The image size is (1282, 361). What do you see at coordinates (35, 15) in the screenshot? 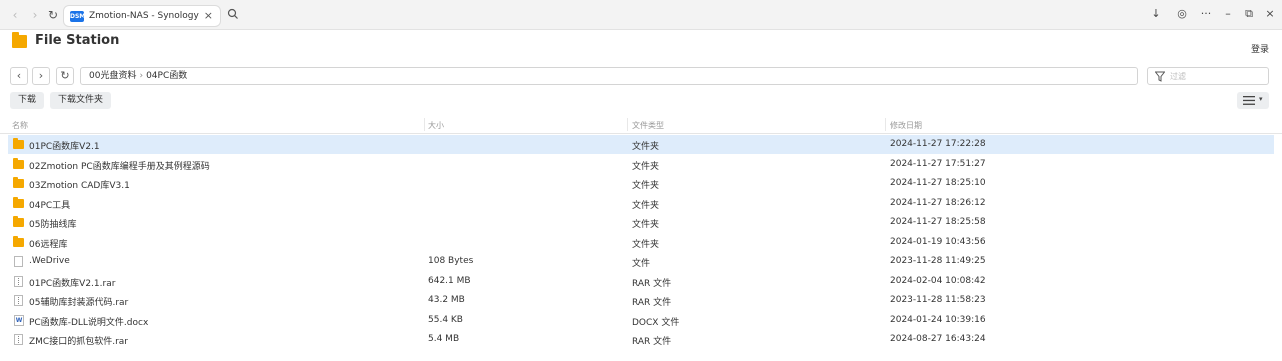
I see `forward-icon: ›` at bounding box center [35, 15].